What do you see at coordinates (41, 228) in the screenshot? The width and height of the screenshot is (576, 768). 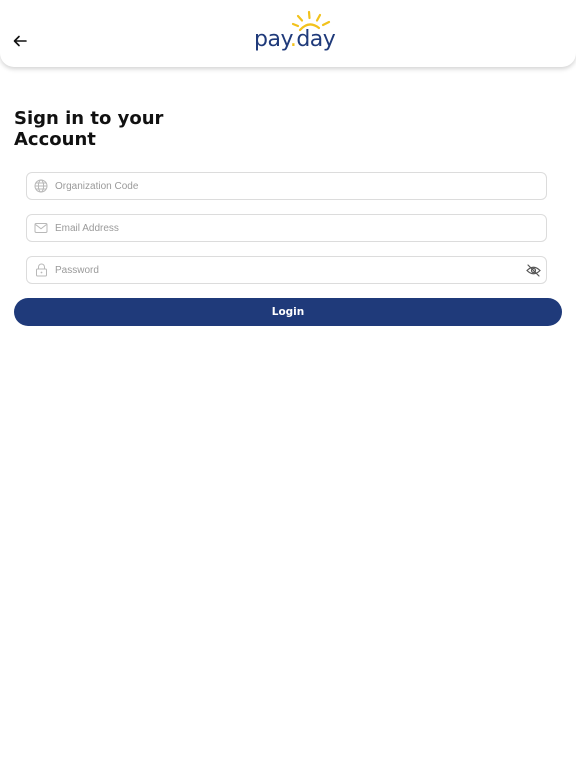 I see `mail-icon` at bounding box center [41, 228].